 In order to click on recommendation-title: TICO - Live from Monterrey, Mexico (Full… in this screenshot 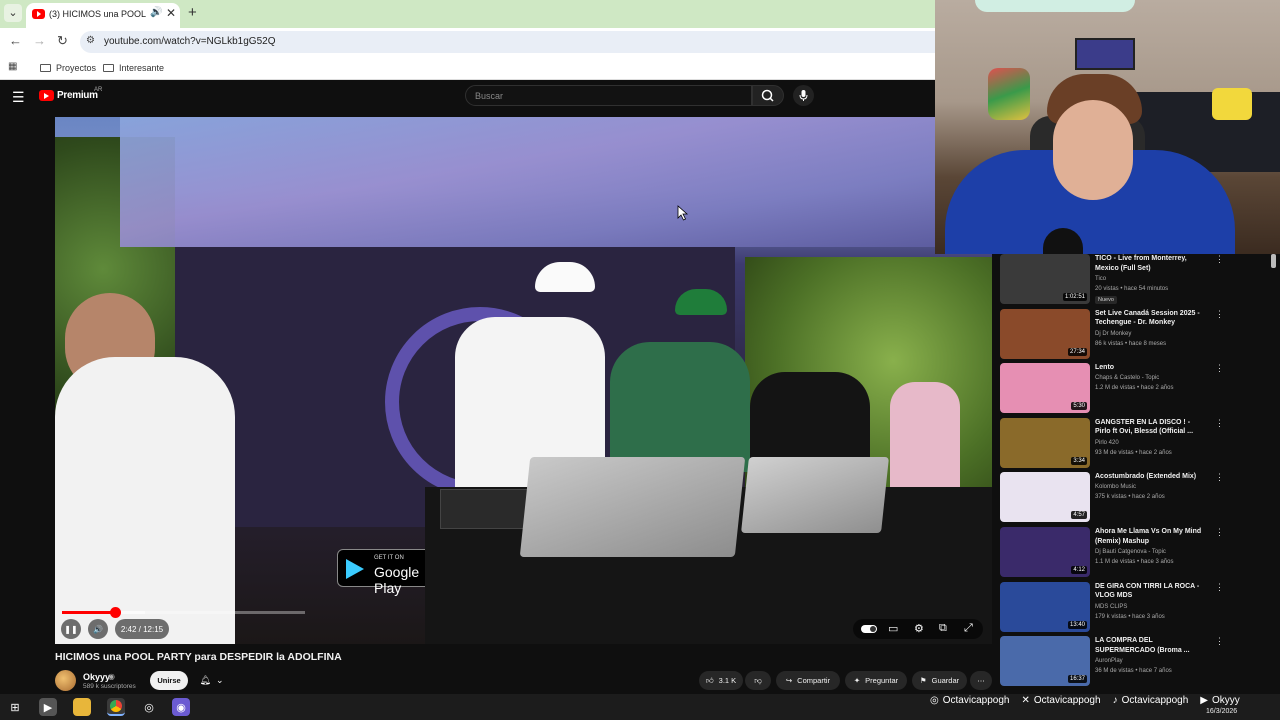, I will do `click(1150, 263)`.